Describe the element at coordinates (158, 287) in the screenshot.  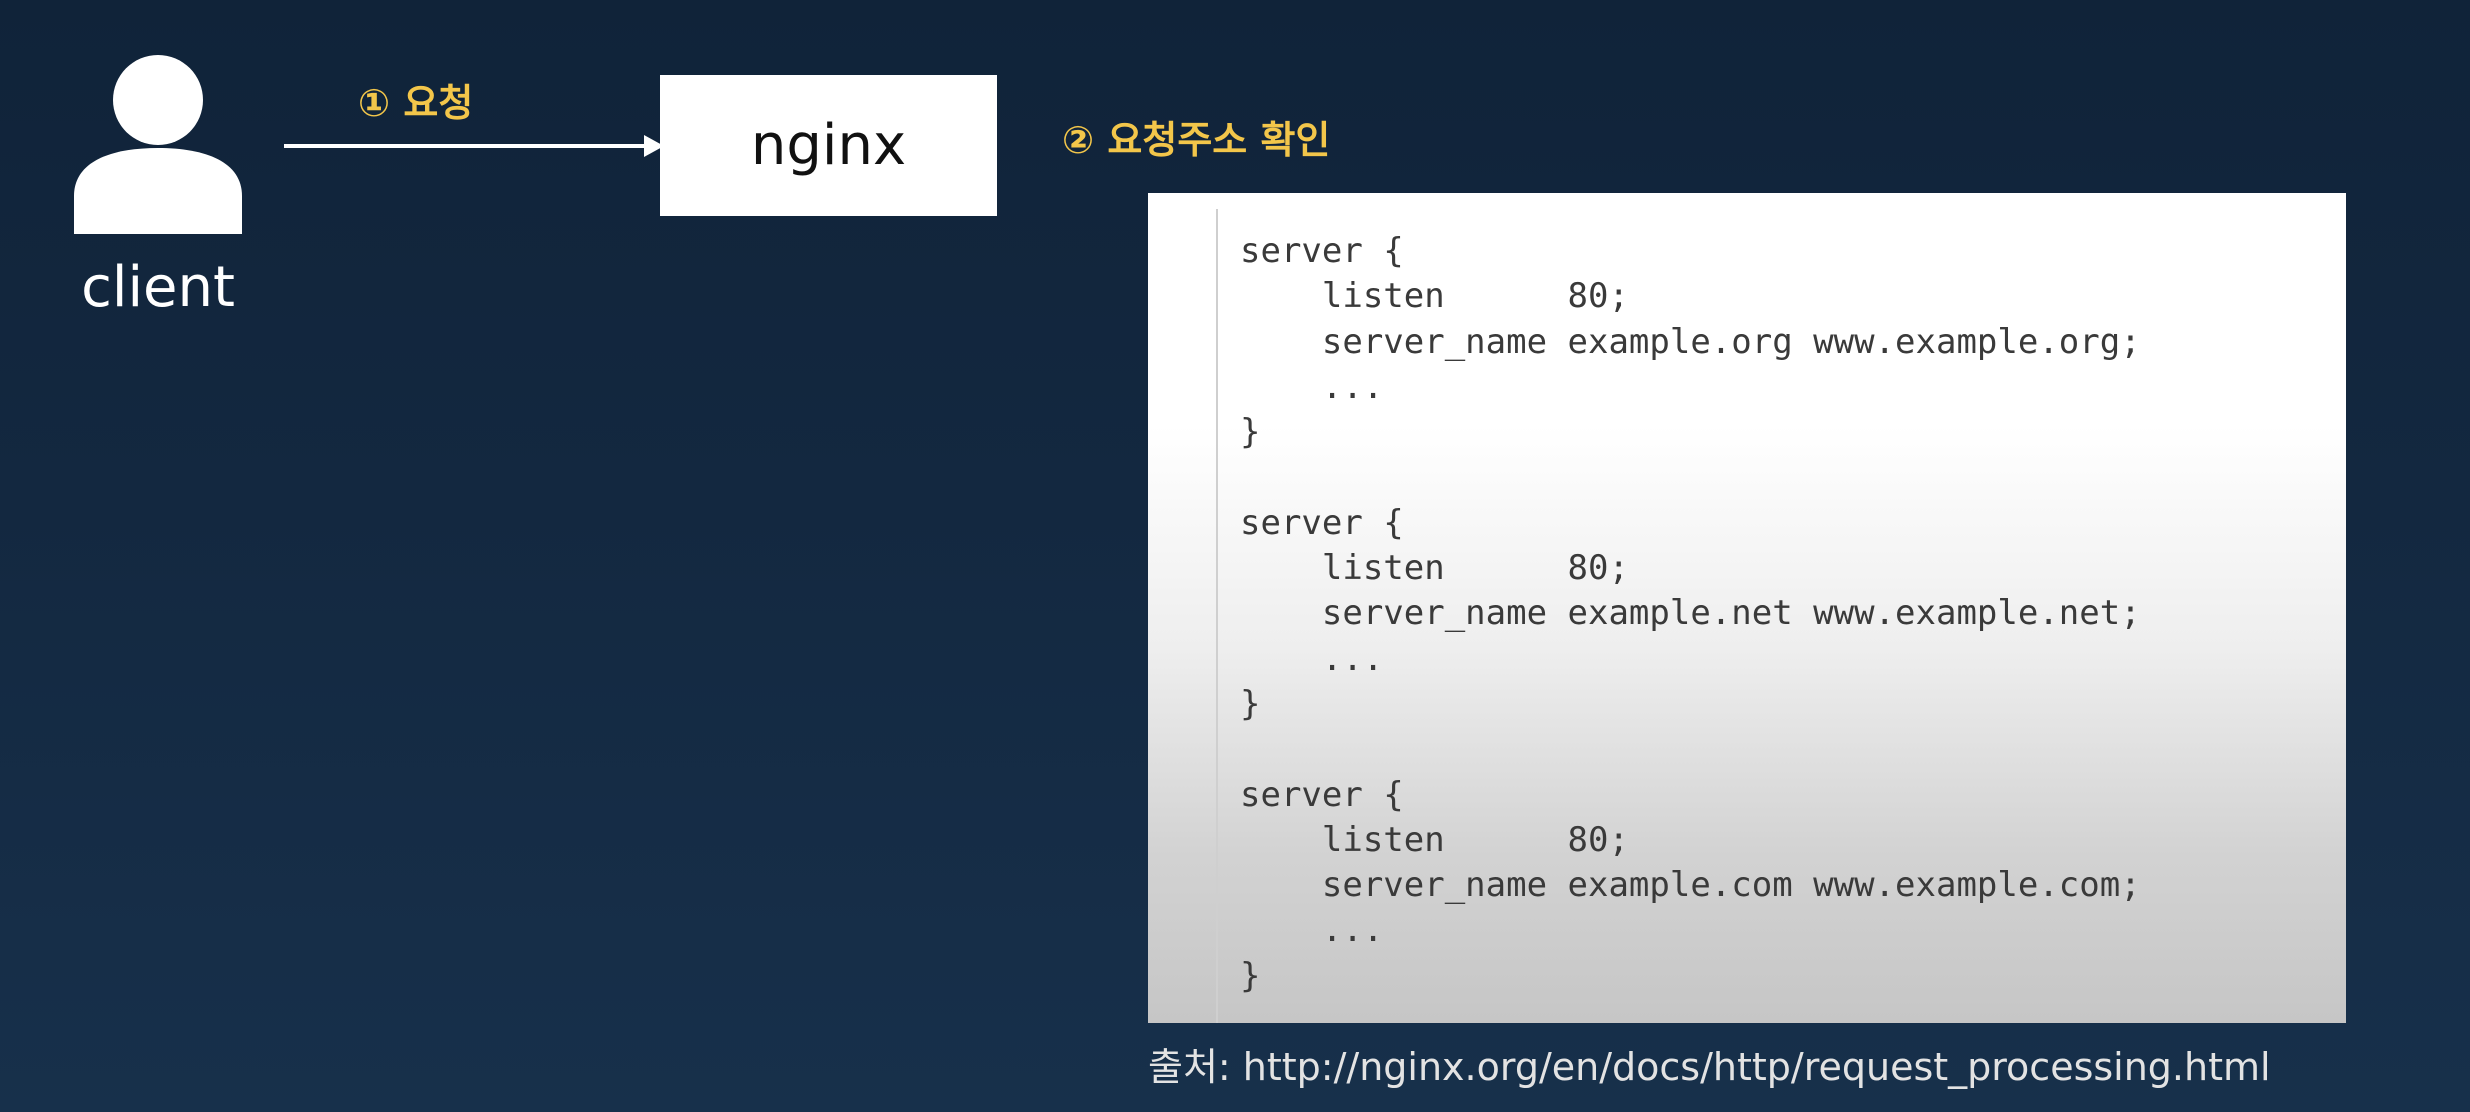
I see `client-label: client` at that location.